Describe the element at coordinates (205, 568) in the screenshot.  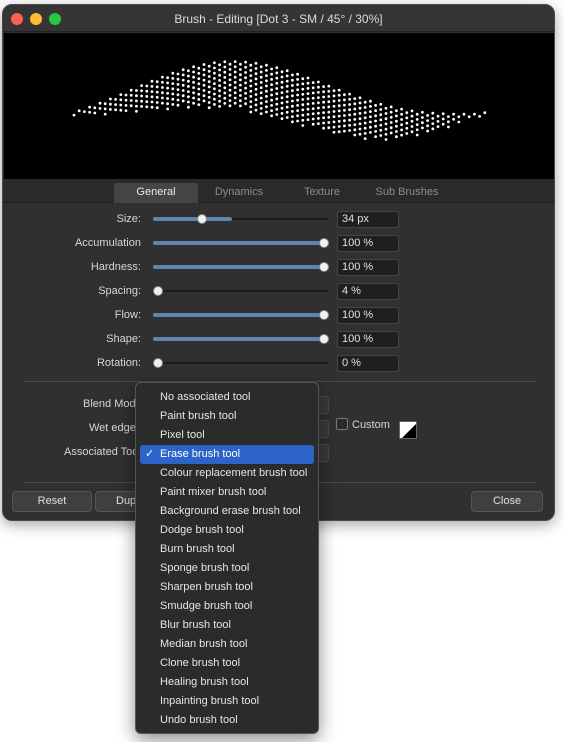
I see `menu-item-label: Sponge brush tool` at that location.